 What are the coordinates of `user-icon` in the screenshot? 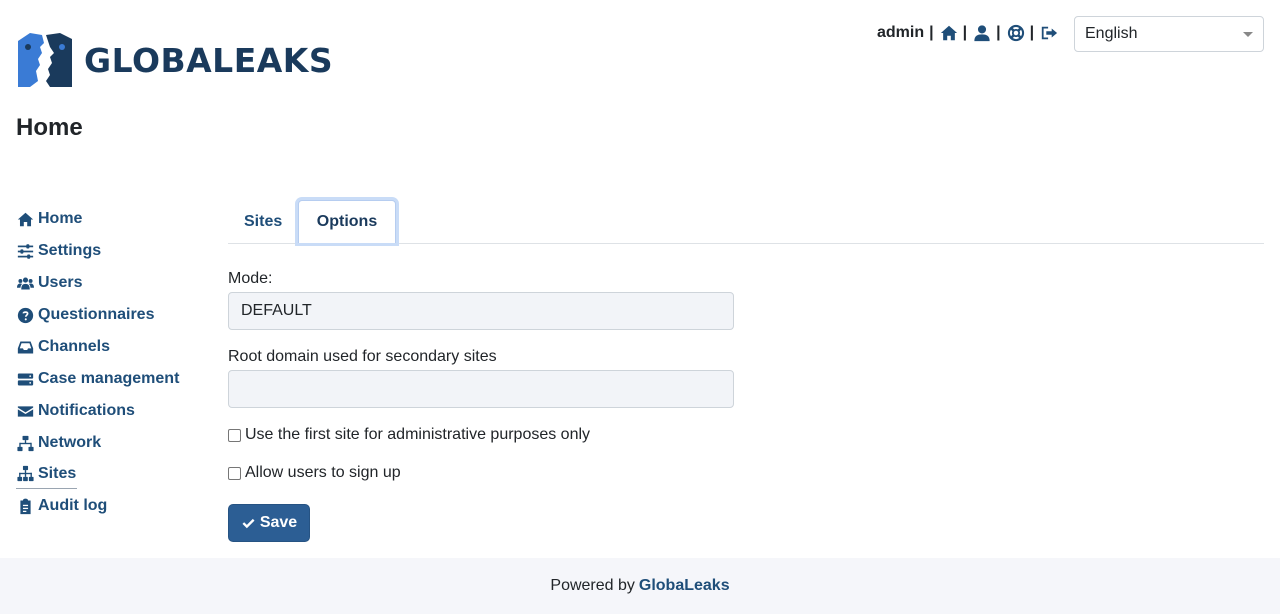 It's located at (982, 33).